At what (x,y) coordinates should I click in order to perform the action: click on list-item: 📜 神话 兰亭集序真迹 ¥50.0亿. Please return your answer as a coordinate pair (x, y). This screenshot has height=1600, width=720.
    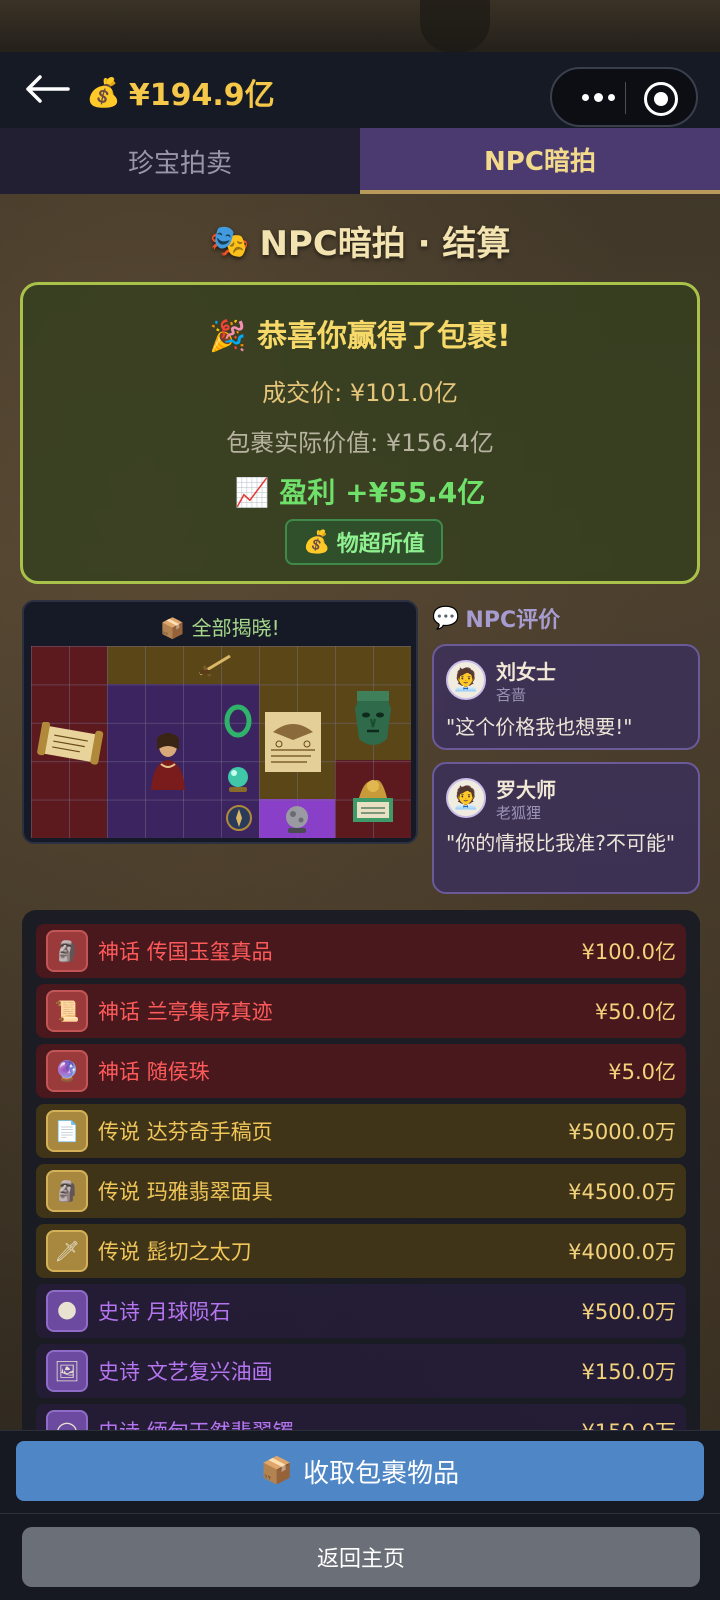
    Looking at the image, I should click on (361, 1011).